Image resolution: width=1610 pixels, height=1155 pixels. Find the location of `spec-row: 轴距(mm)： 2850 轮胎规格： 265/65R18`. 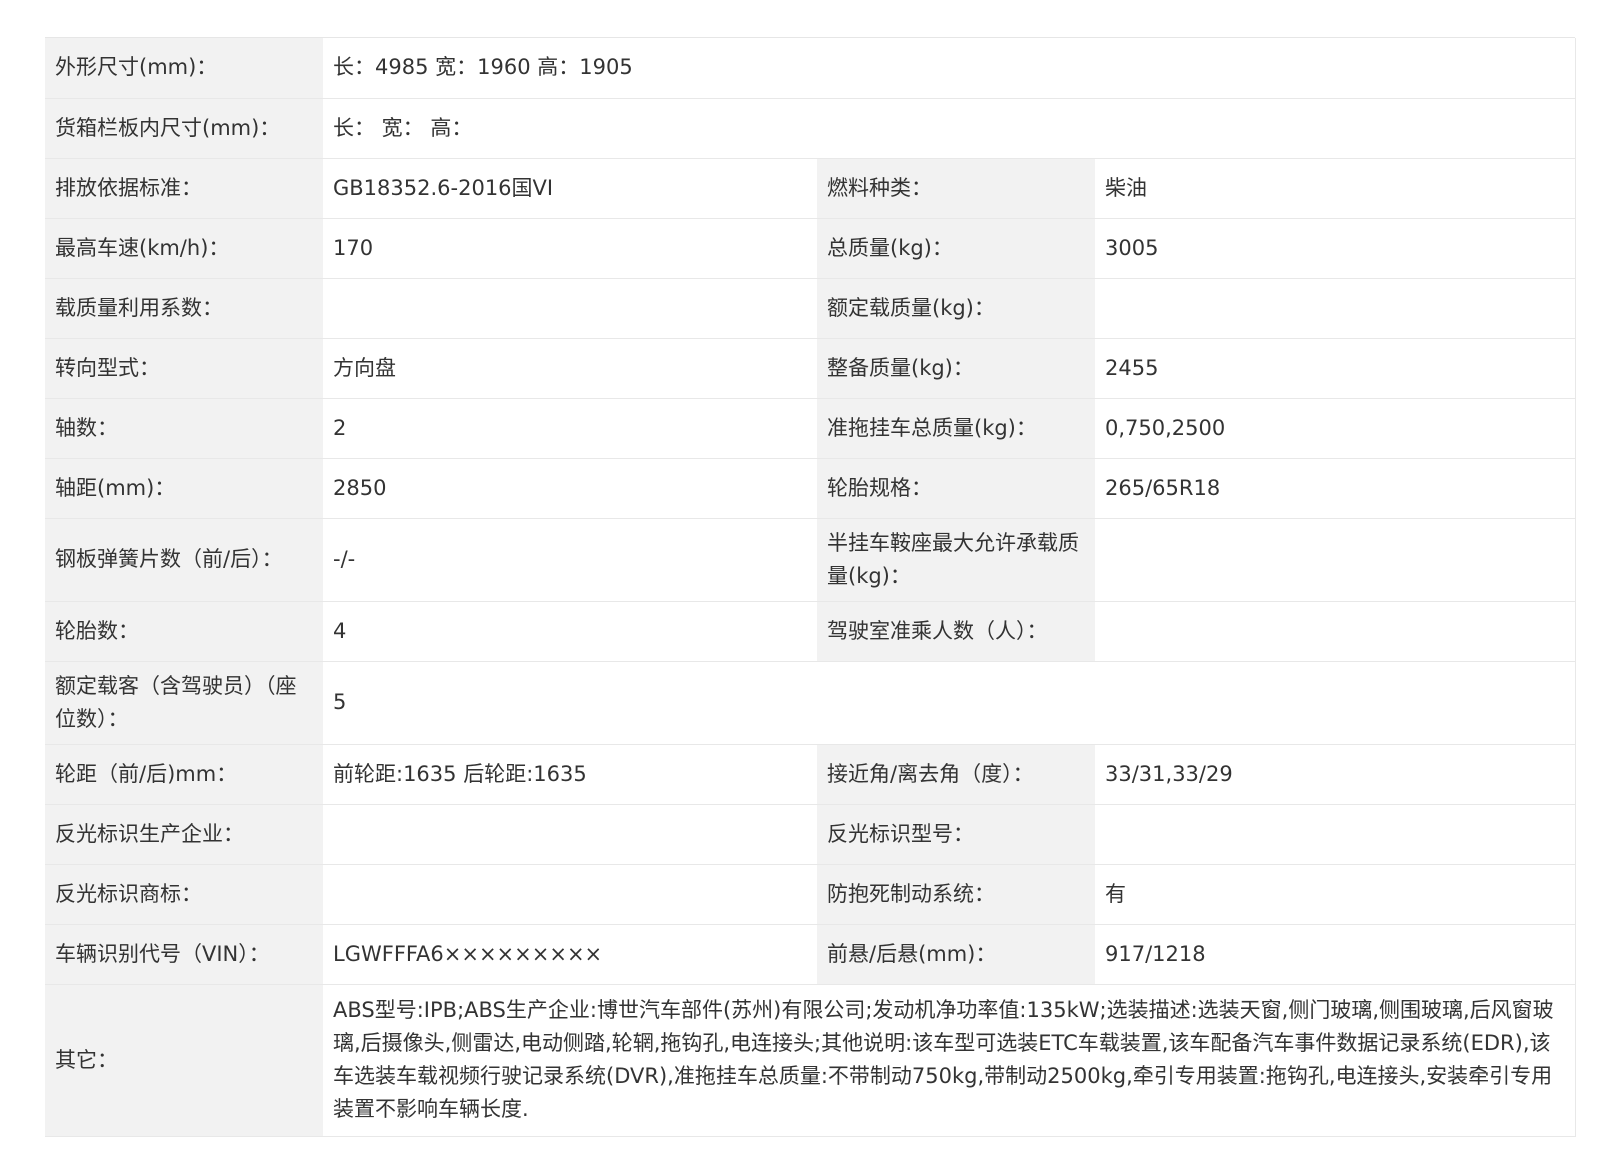

spec-row: 轴距(mm)： 2850 轮胎规格： 265/65R18 is located at coordinates (810, 488).